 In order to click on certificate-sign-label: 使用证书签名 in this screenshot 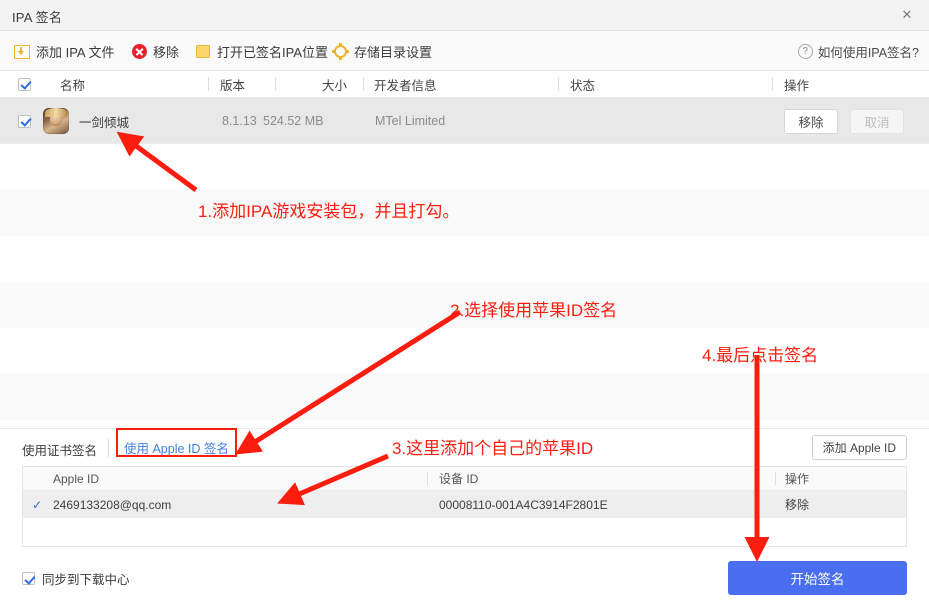, I will do `click(59, 449)`.